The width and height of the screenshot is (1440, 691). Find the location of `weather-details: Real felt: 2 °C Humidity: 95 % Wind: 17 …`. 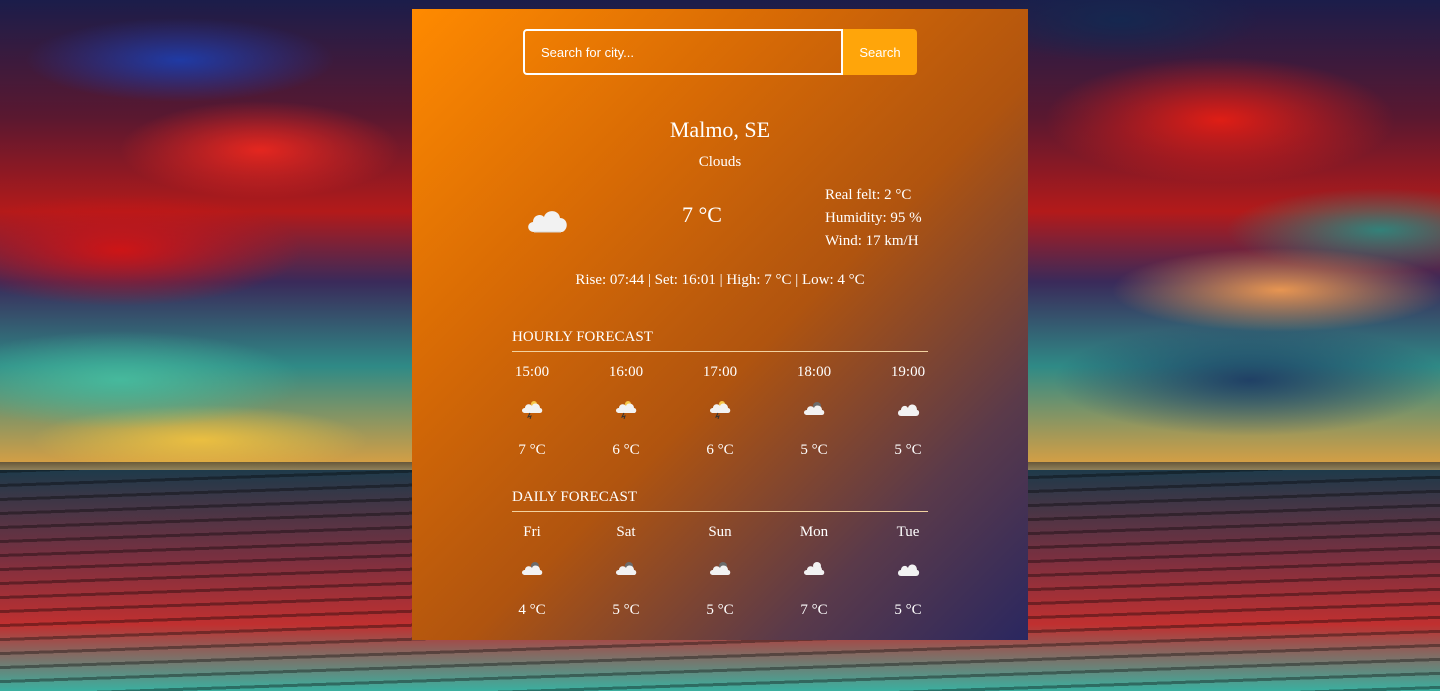

weather-details: Real felt: 2 °C Humidity: 95 % Wind: 17 … is located at coordinates (873, 218).